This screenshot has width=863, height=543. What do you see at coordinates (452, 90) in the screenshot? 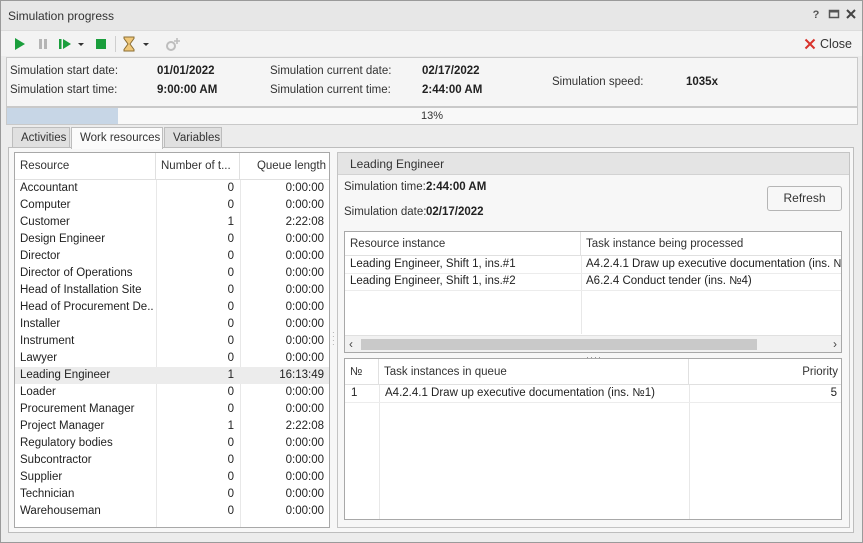
I see `current-time-value: 2:44:00 AM` at bounding box center [452, 90].